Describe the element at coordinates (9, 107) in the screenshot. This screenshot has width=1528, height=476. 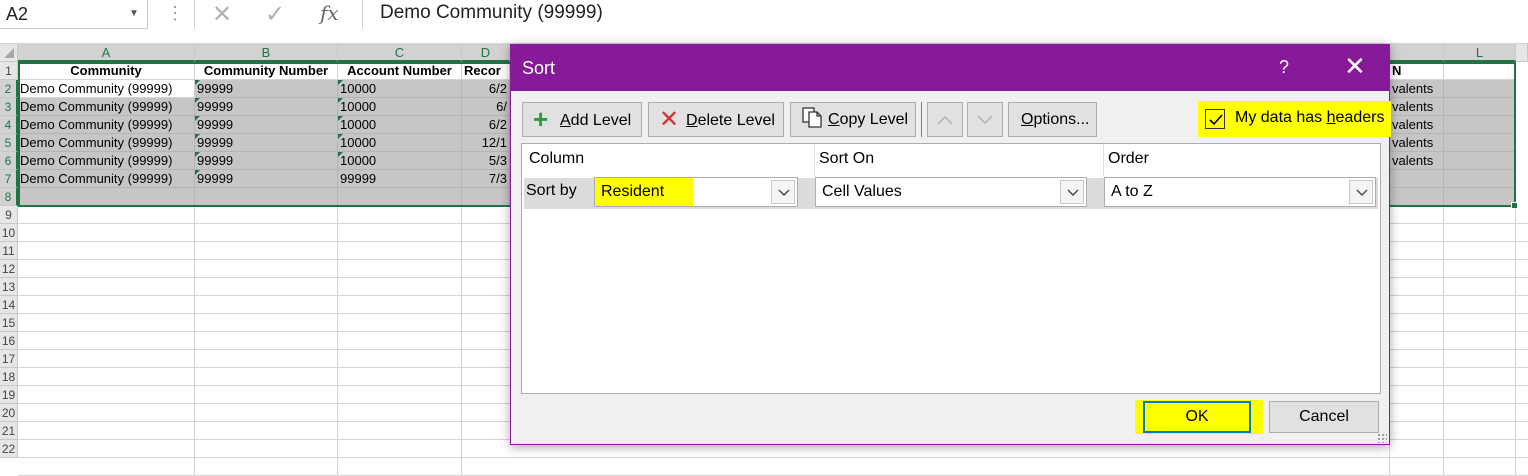
I see `row-header-3: 3` at that location.